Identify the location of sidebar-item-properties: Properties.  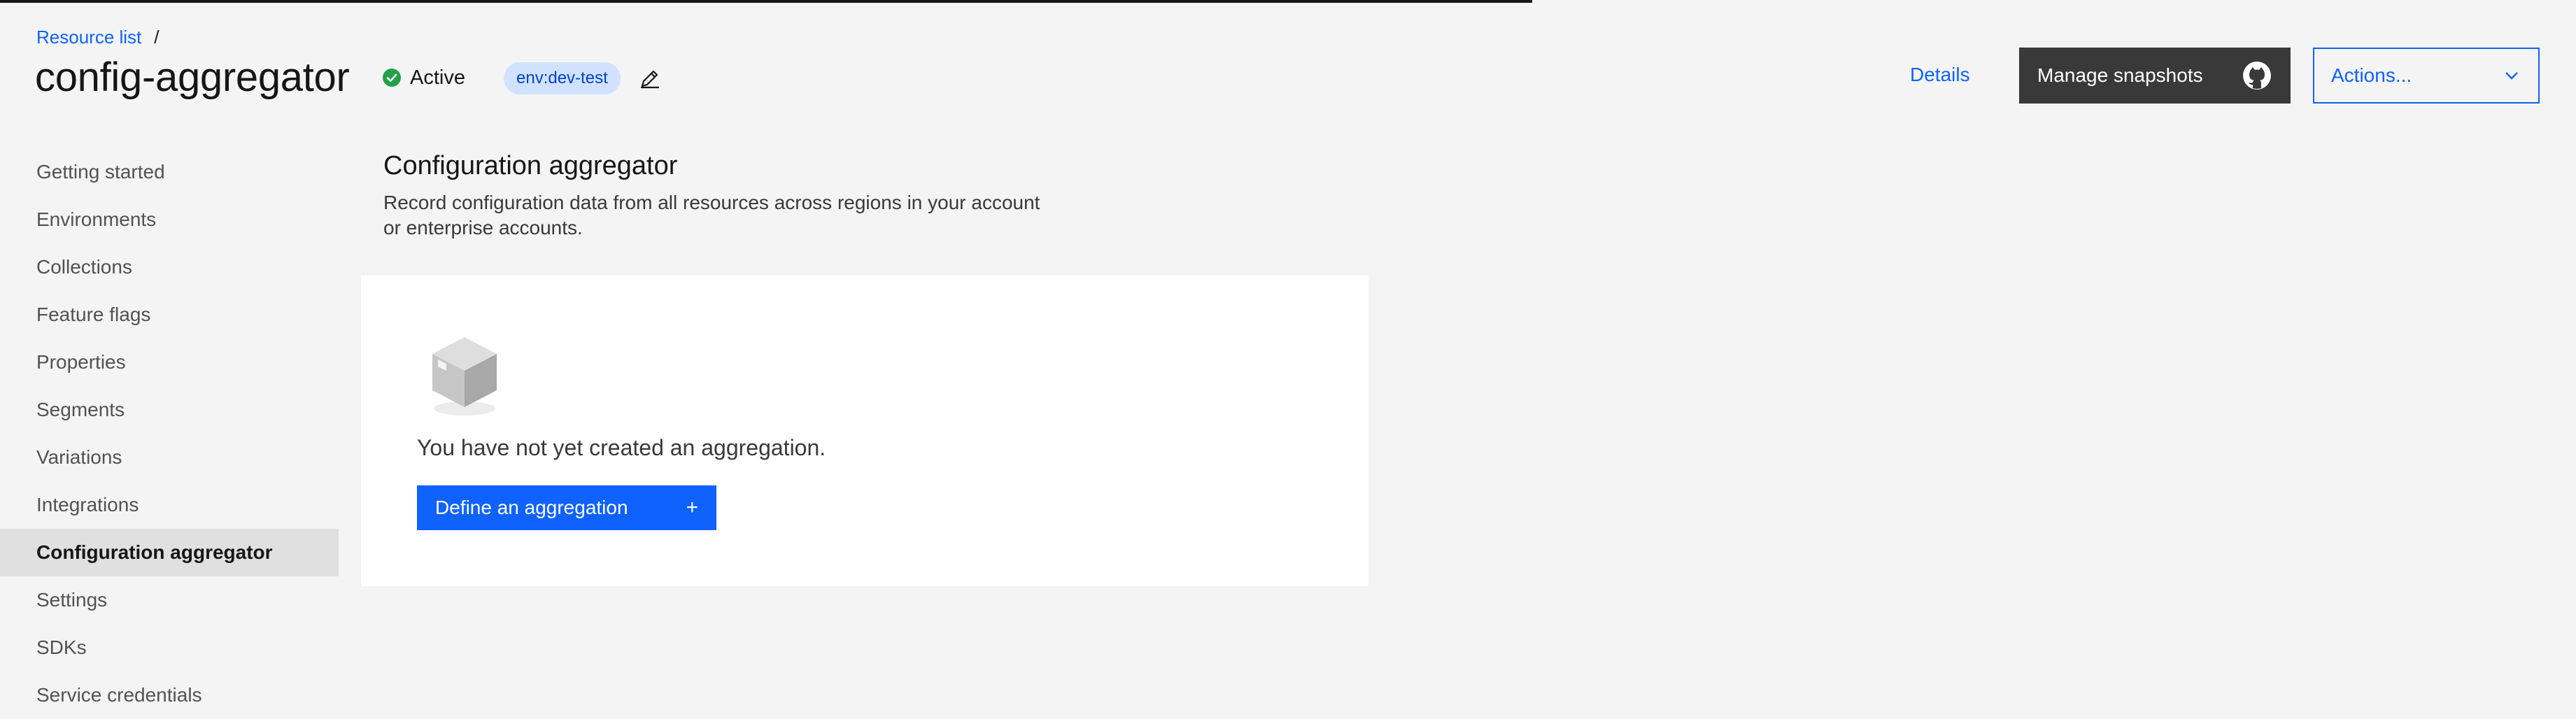
(169, 362).